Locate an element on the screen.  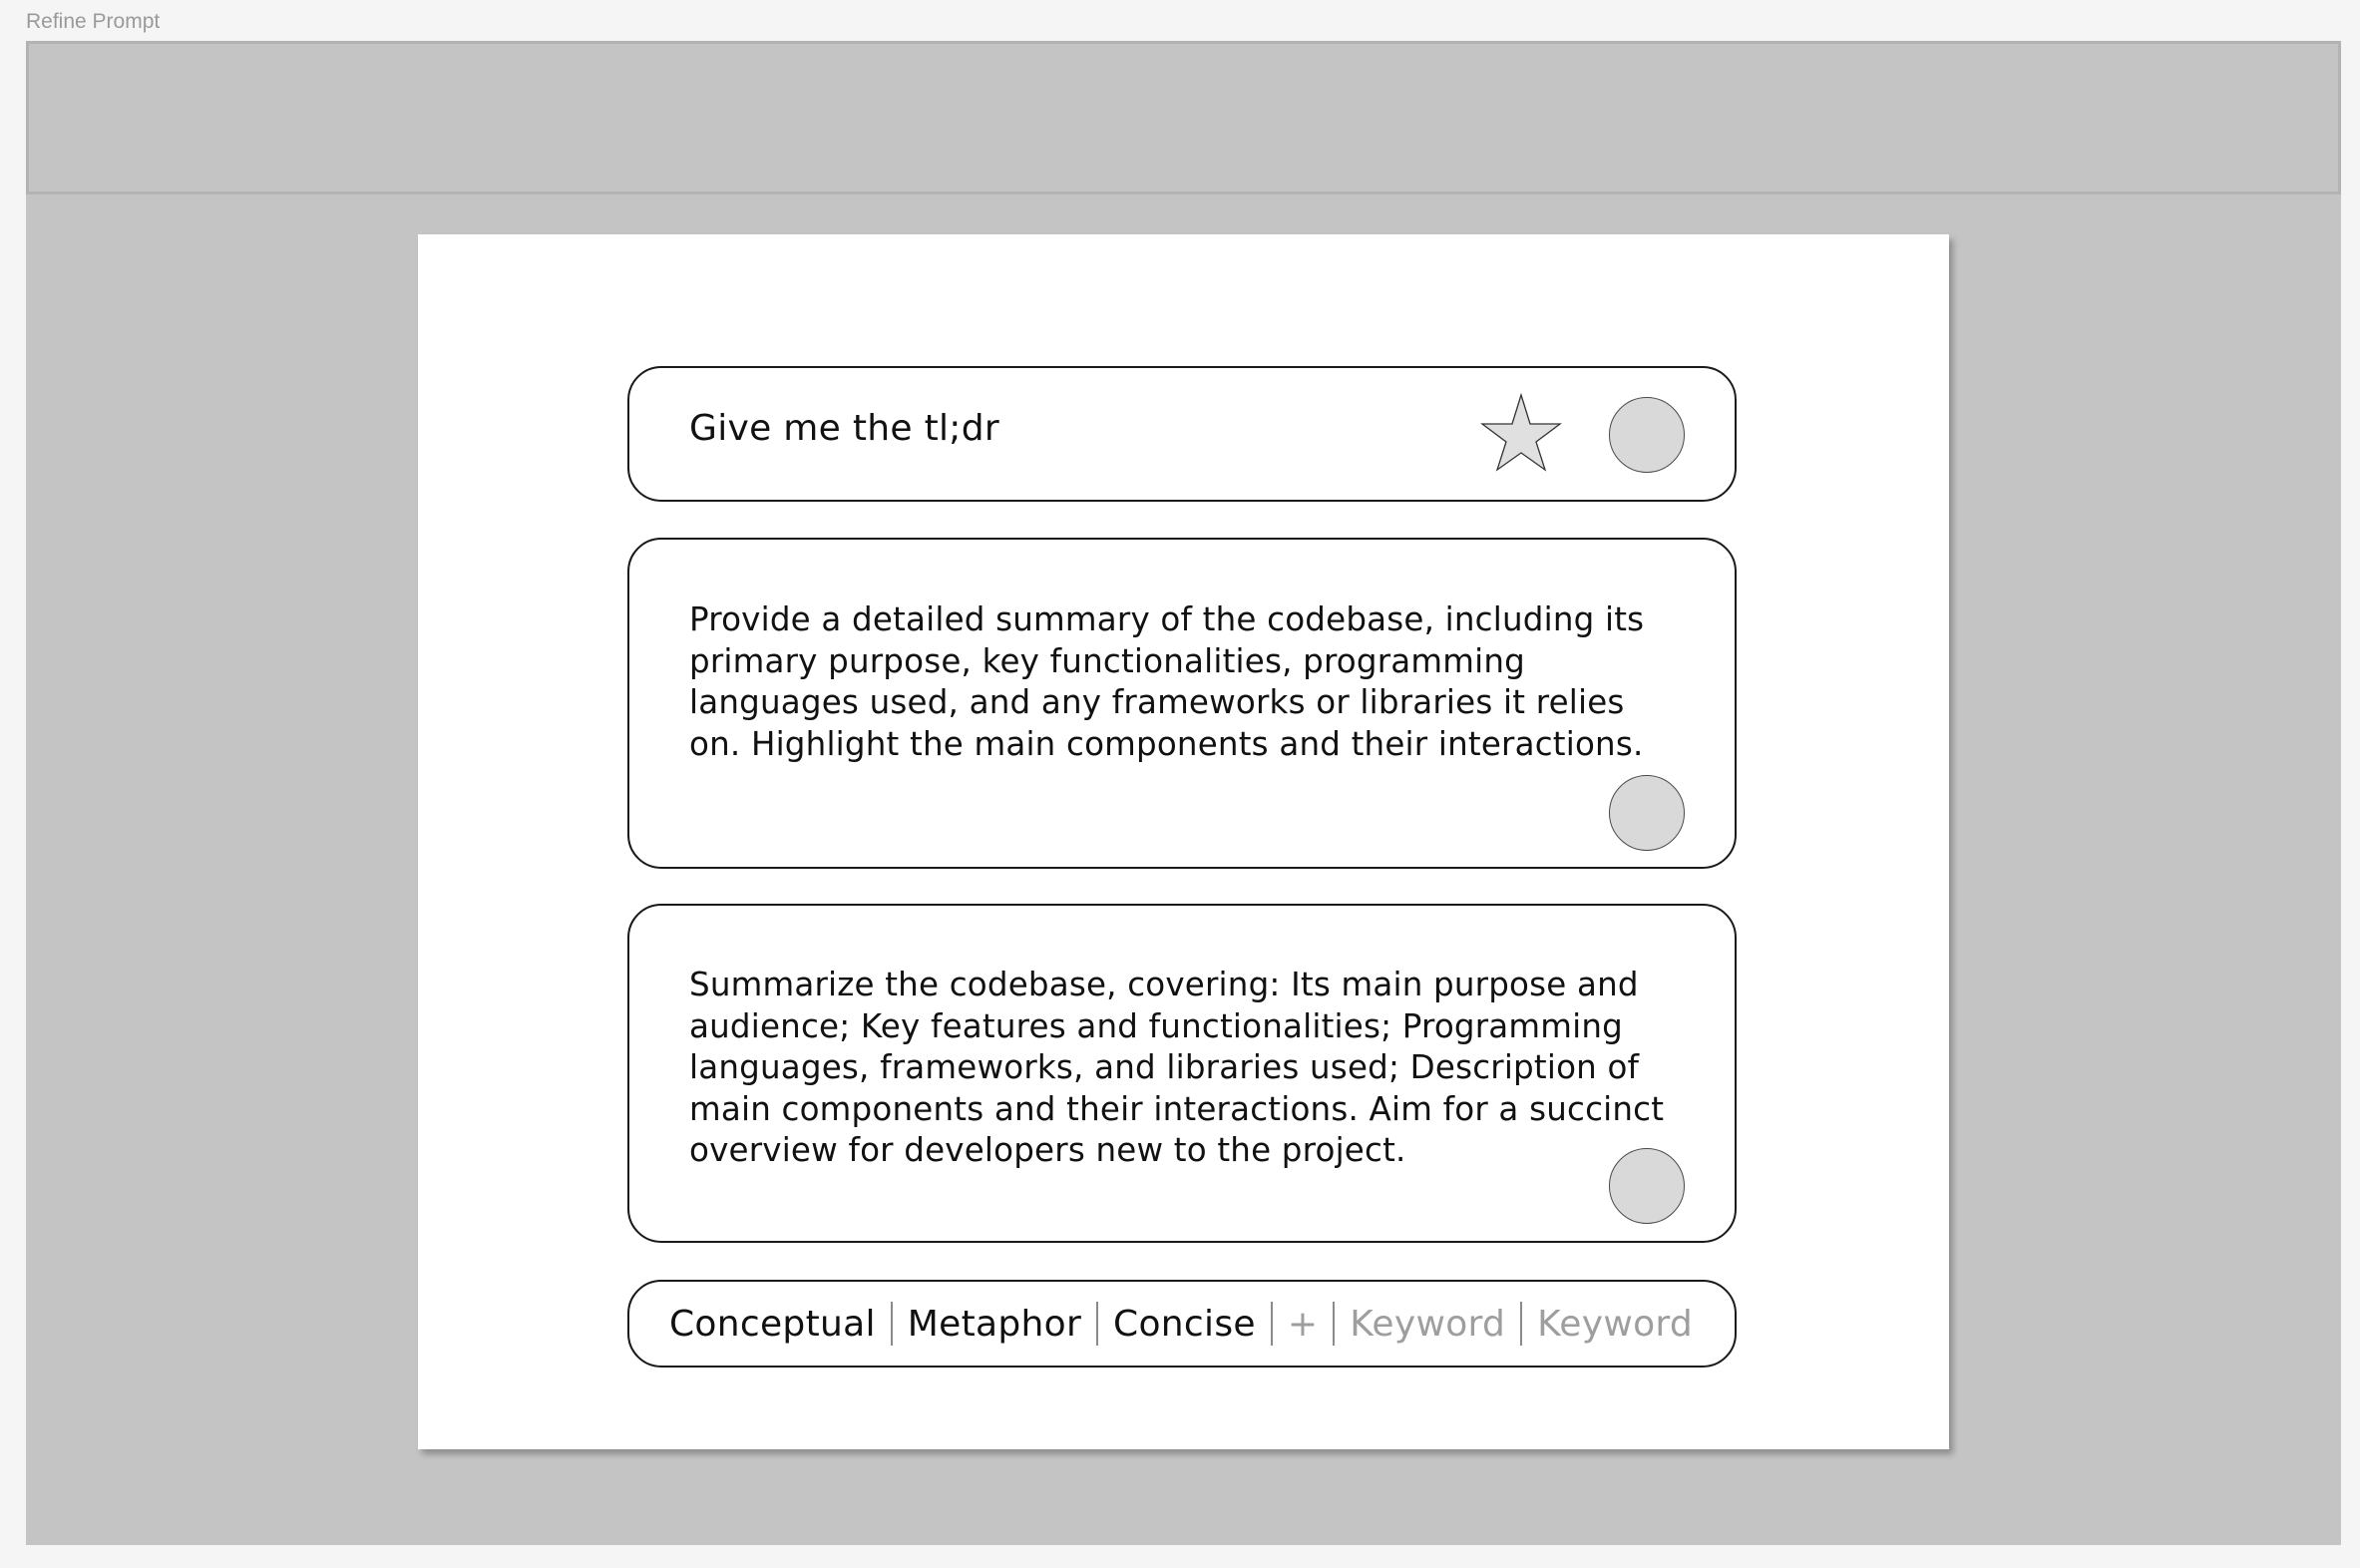
header-bar is located at coordinates (1183, 118).